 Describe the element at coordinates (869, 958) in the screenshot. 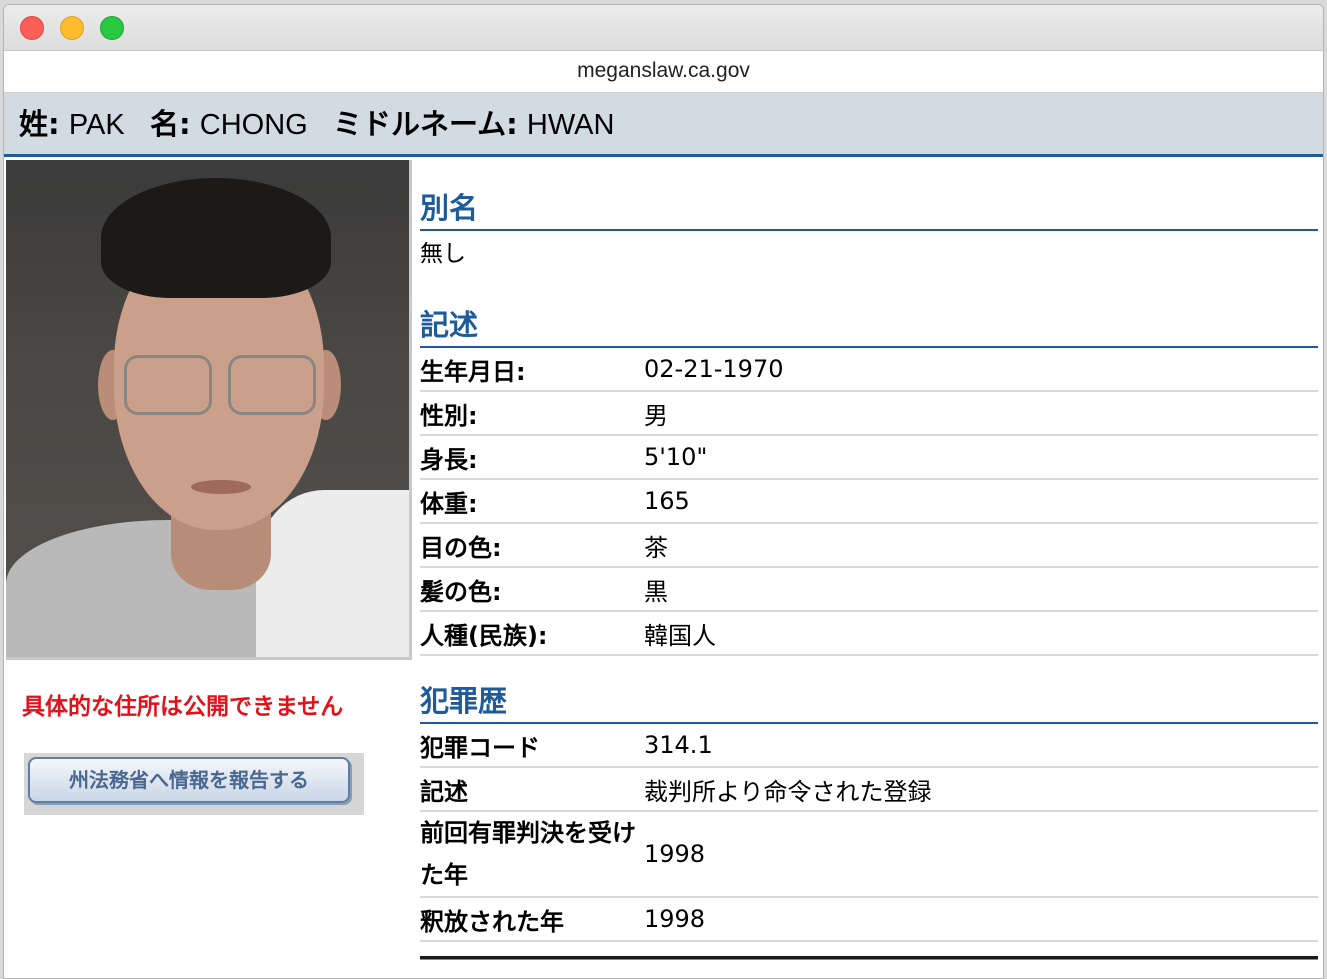

I see `divider` at that location.